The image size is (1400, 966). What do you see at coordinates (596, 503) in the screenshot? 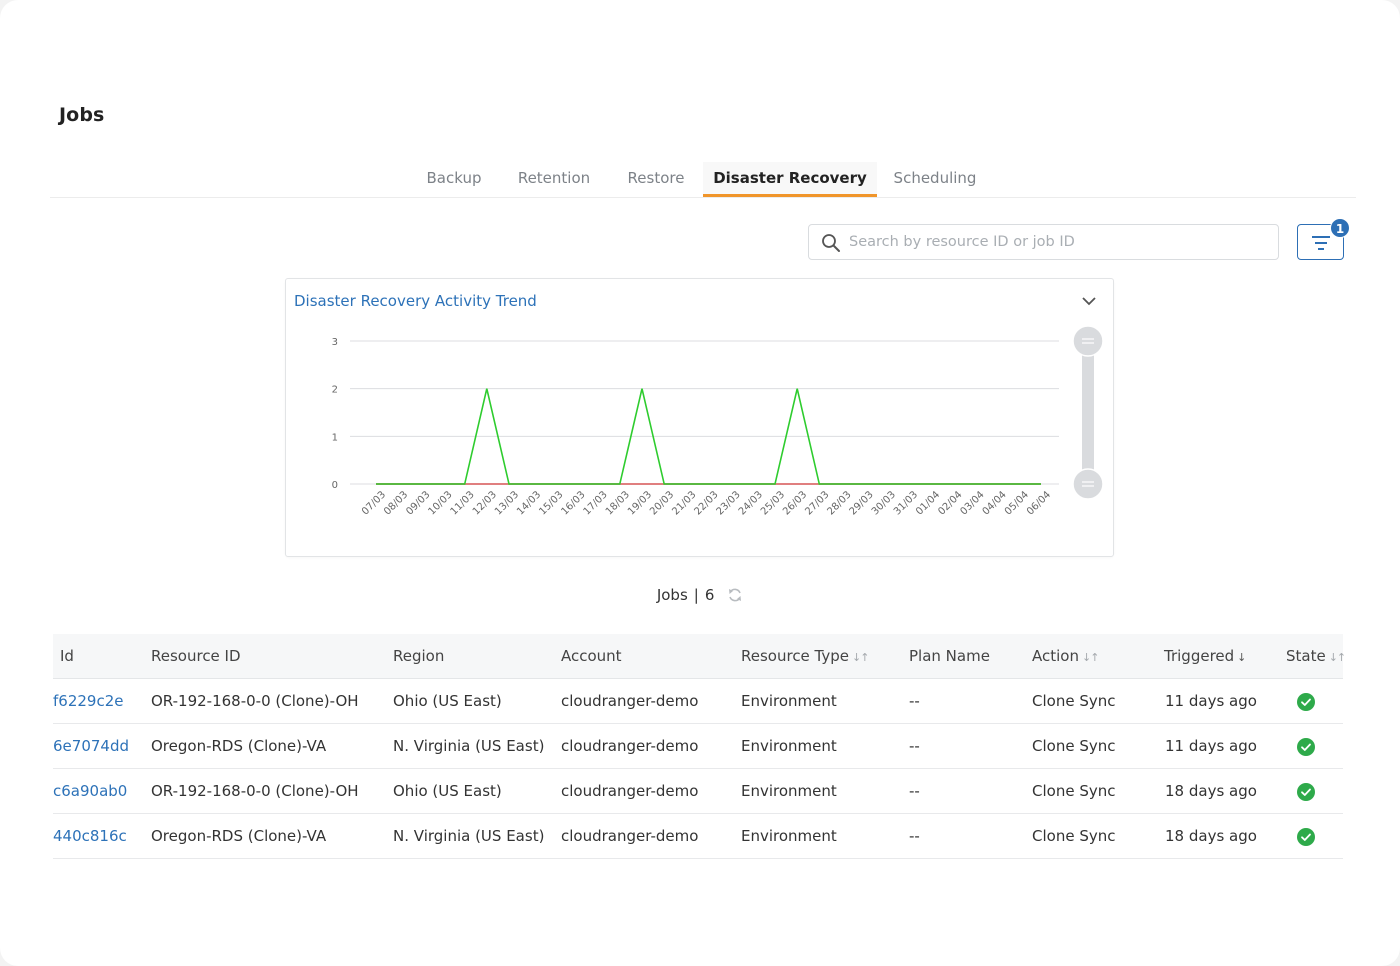
I see `x-tick-label: 17/03` at bounding box center [596, 503].